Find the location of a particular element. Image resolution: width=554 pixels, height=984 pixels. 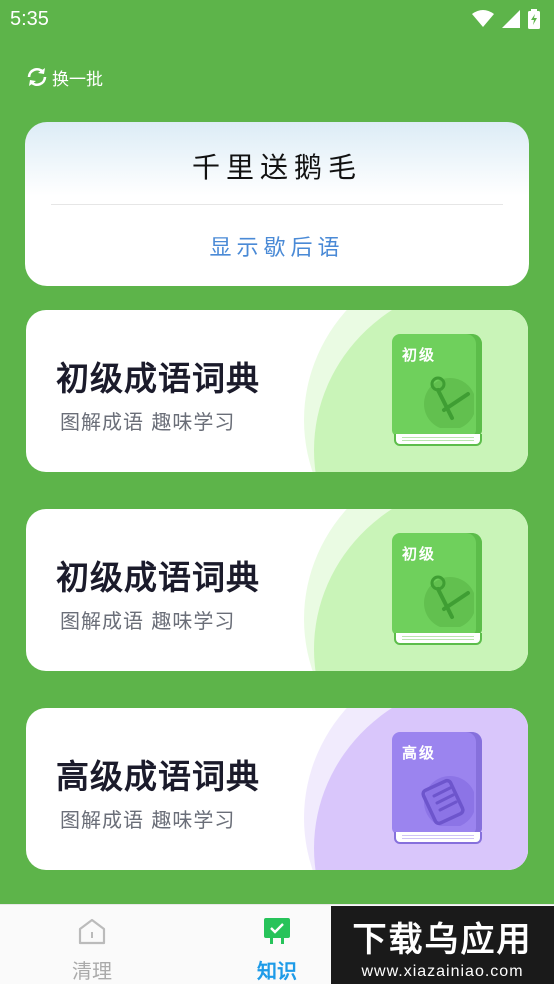

status-icons is located at coordinates (506, 19).